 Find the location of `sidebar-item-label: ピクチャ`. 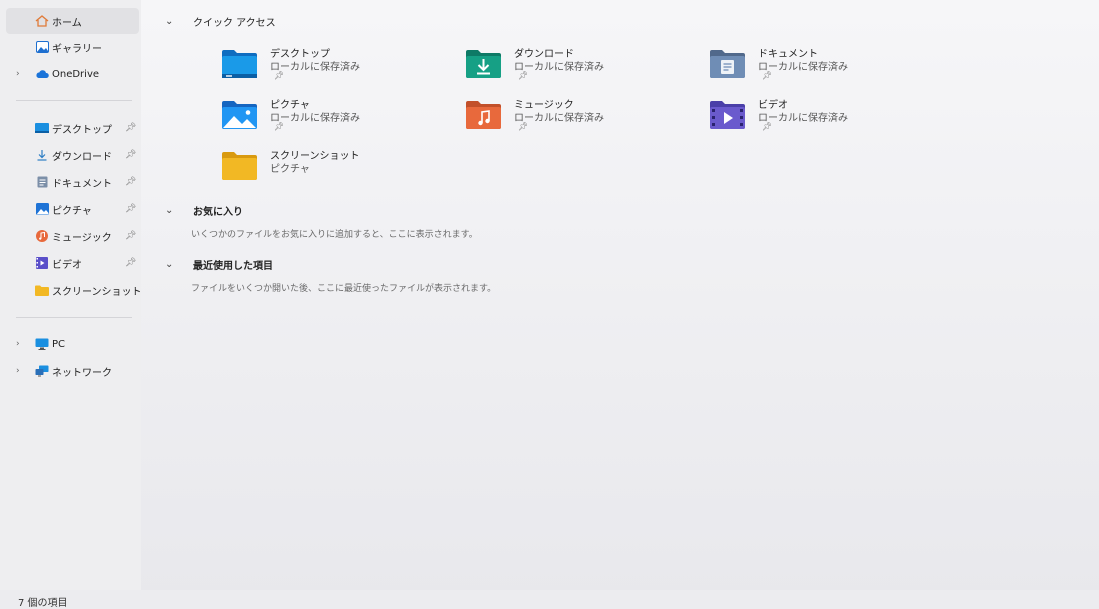

sidebar-item-label: ピクチャ is located at coordinates (72, 211).